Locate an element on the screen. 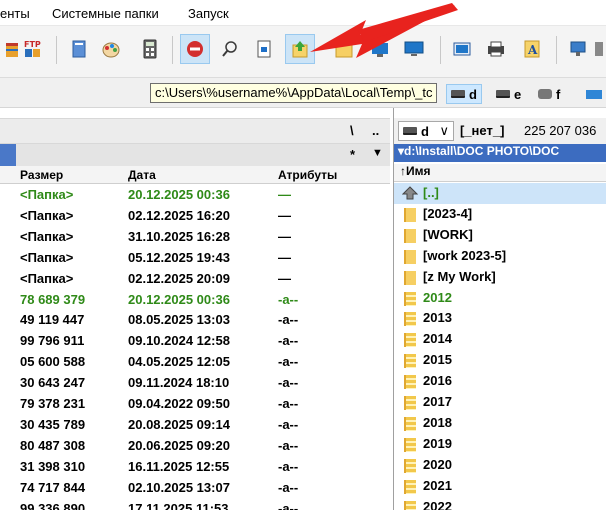 The width and height of the screenshot is (606, 510). history-dropdown-button: ▼ is located at coordinates (377, 153).